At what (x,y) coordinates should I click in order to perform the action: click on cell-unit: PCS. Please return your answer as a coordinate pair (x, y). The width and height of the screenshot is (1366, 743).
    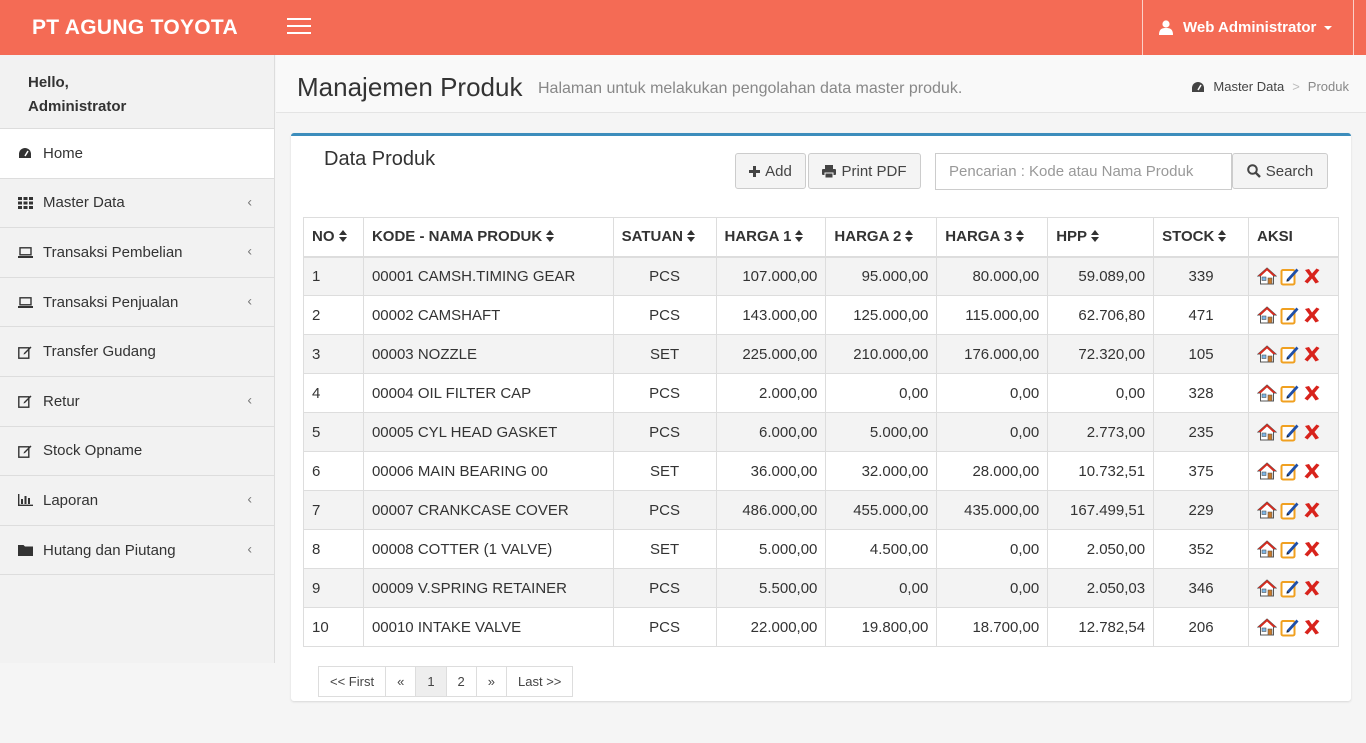
    Looking at the image, I should click on (664, 315).